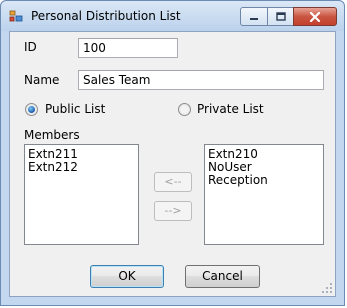 This screenshot has height=308, width=347. What do you see at coordinates (31, 109) in the screenshot?
I see `radio-selected-indicator` at bounding box center [31, 109].